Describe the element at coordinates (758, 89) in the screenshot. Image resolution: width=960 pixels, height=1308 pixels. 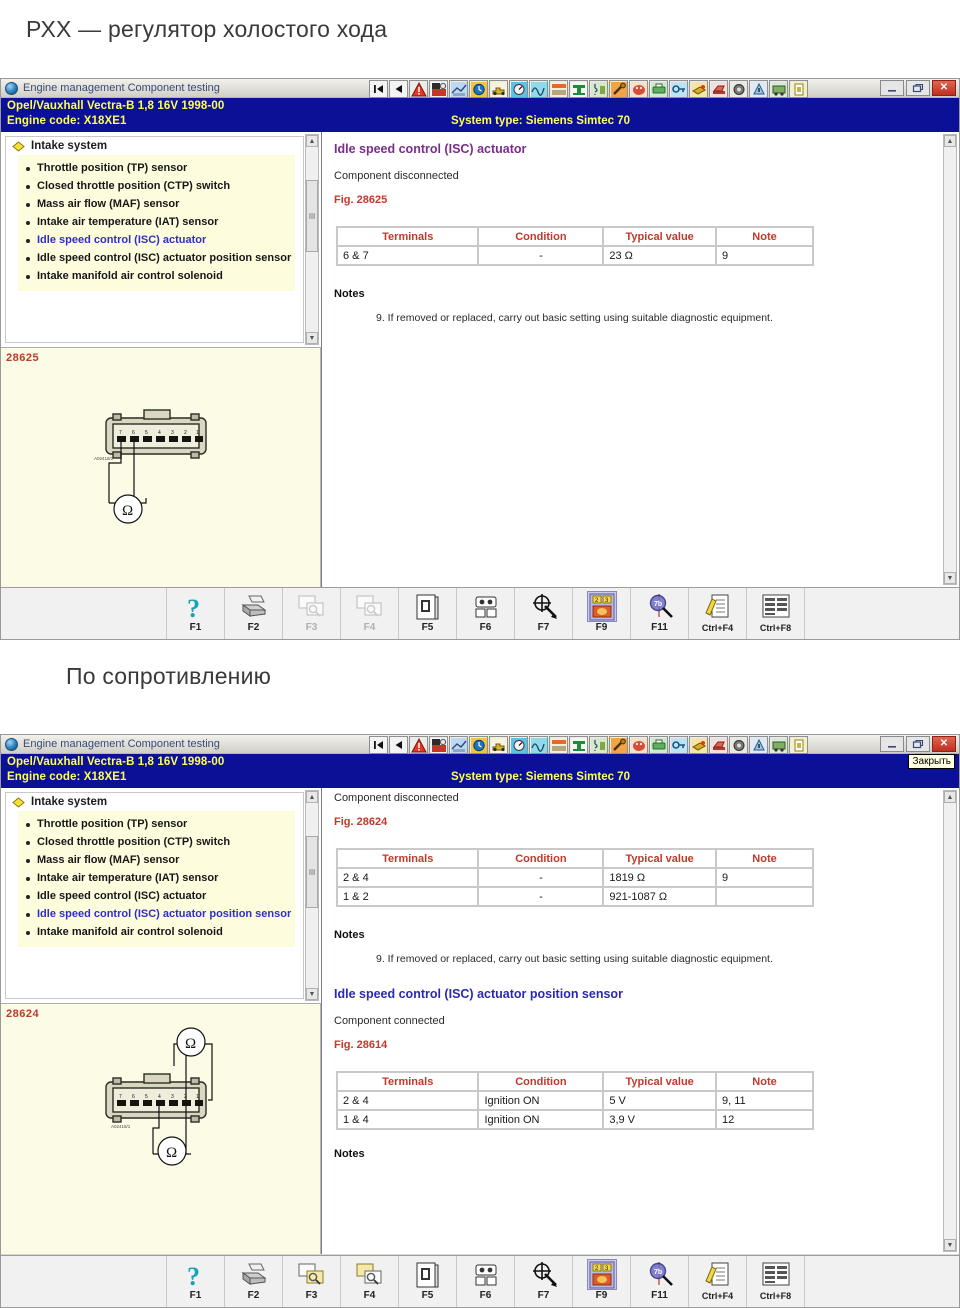
I see `tyre-icon` at that location.